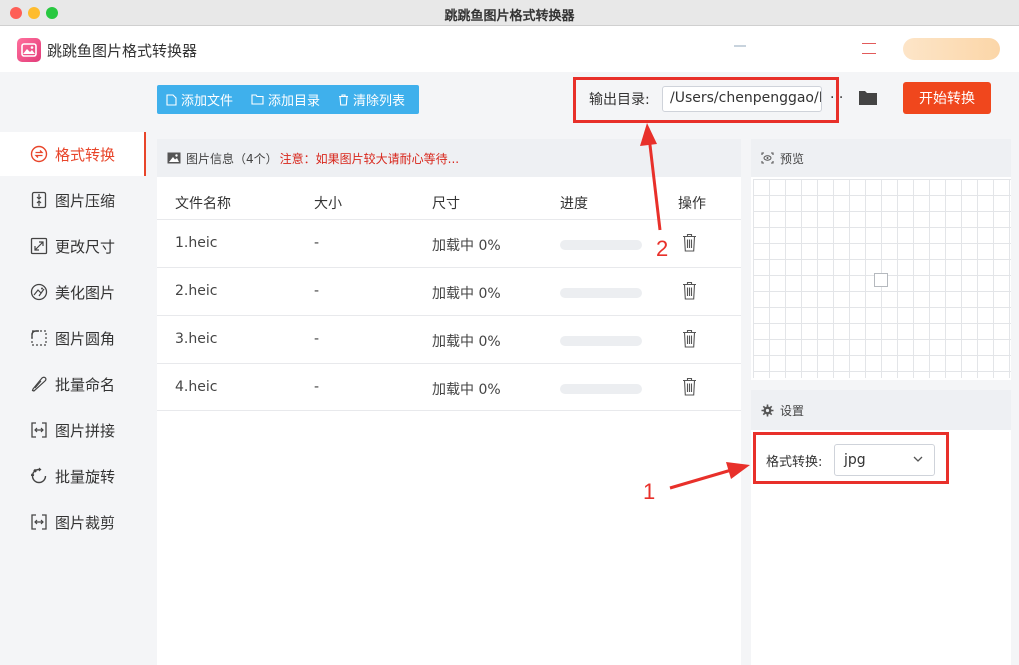  Describe the element at coordinates (662, 248) in the screenshot. I see `annotation-number-2: 2` at that location.